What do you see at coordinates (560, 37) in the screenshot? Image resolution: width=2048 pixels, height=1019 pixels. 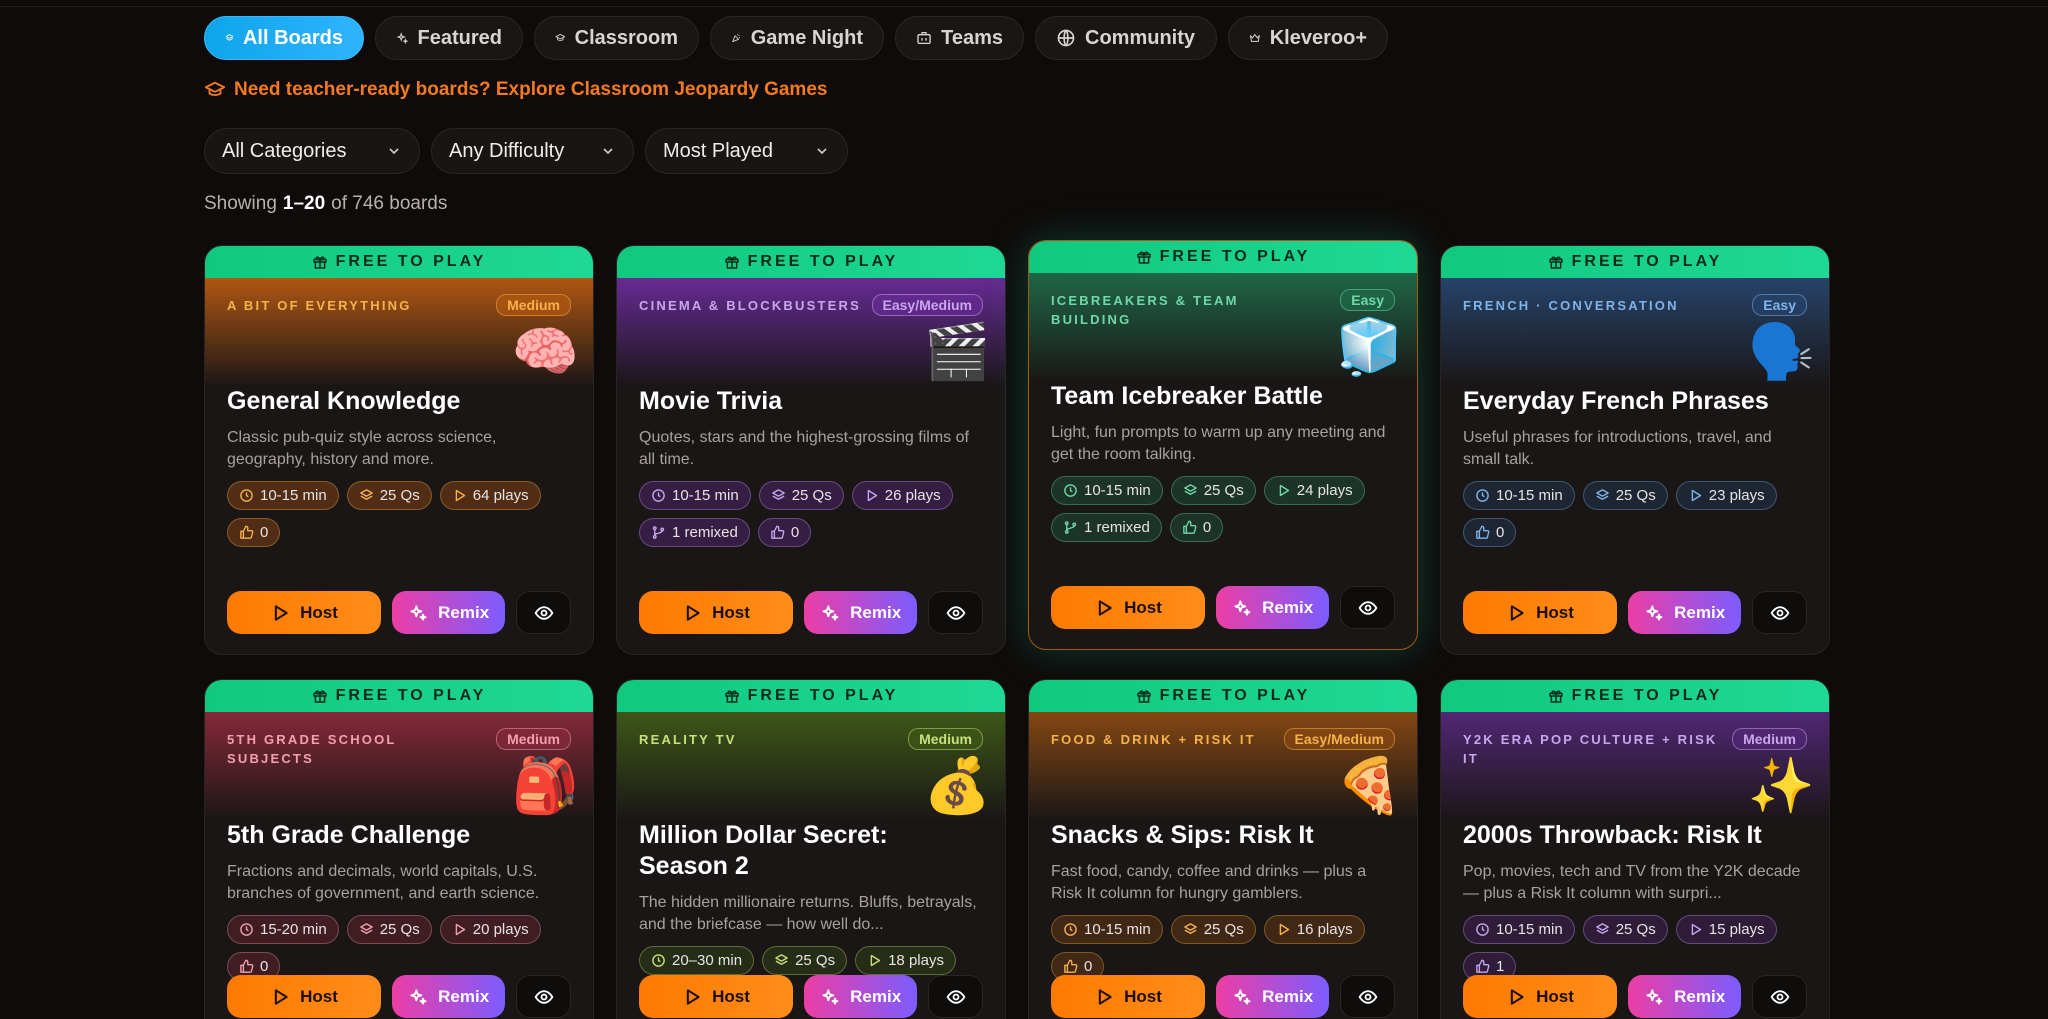 I see `graduation-cap-icon` at bounding box center [560, 37].